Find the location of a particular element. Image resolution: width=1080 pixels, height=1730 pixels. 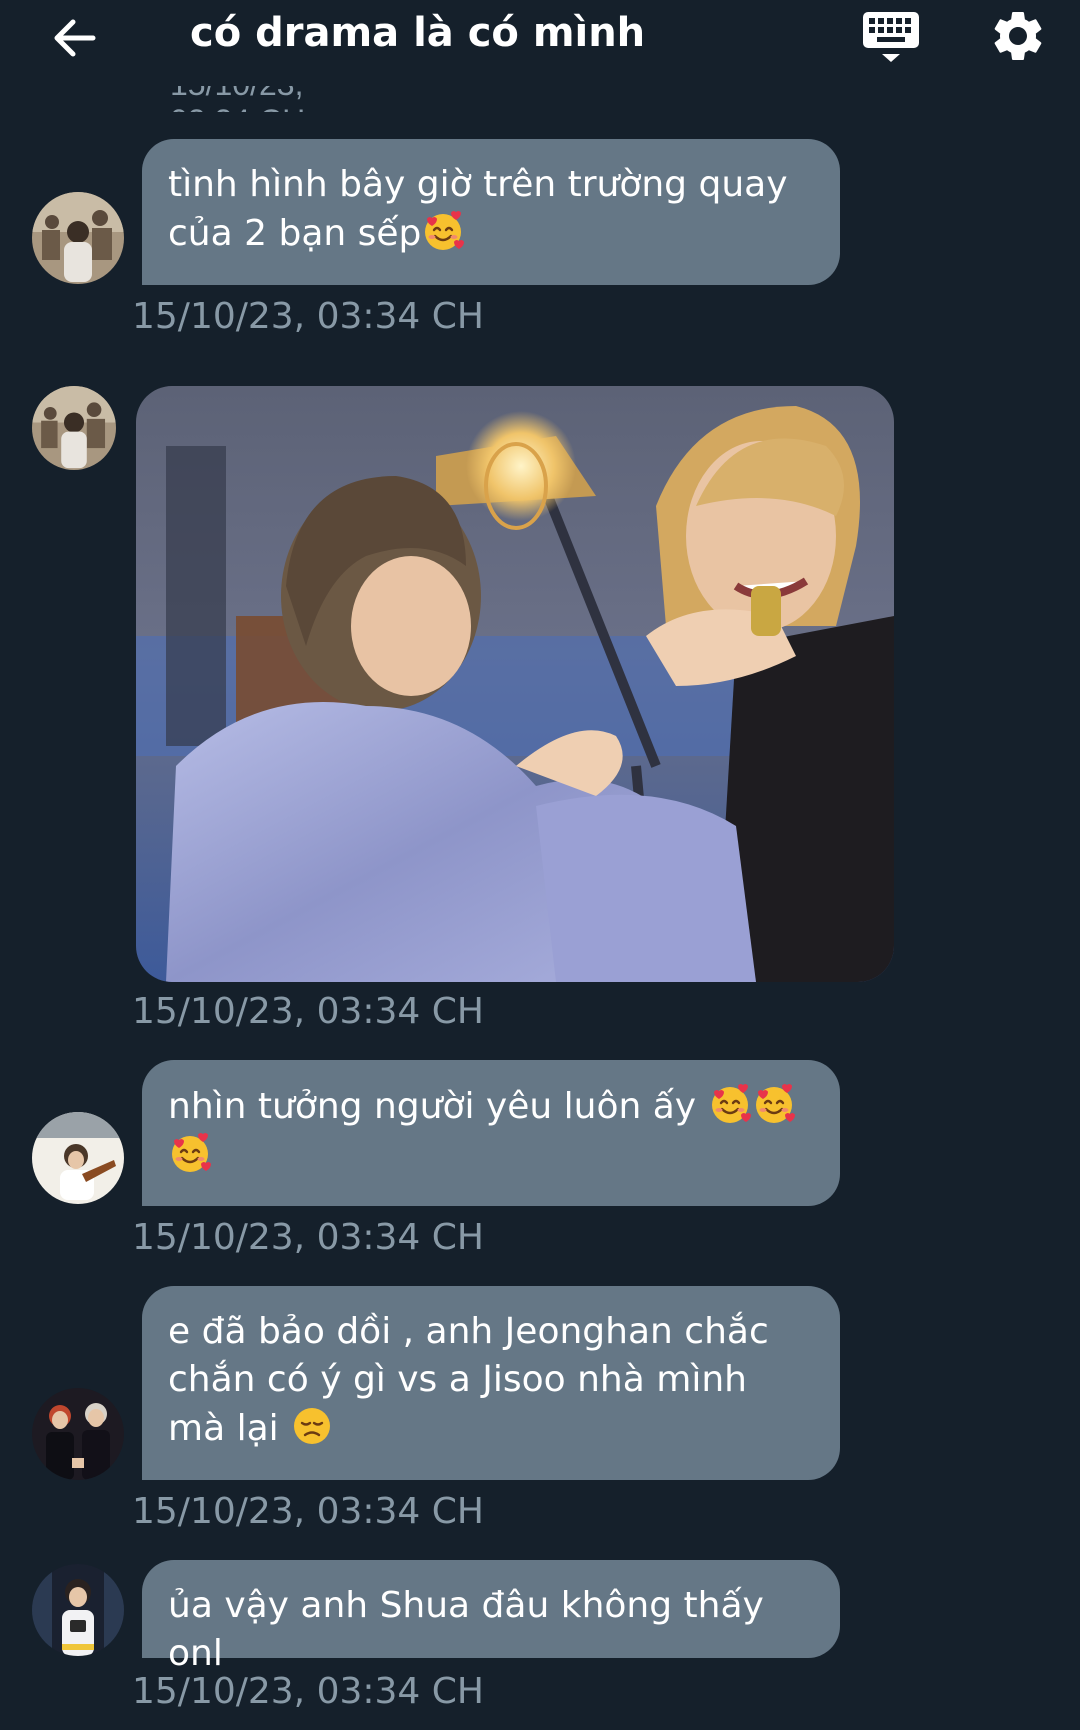

message-bubble: ủa vậy anh Shua đâu không thấy onl is located at coordinates (491, 1617).